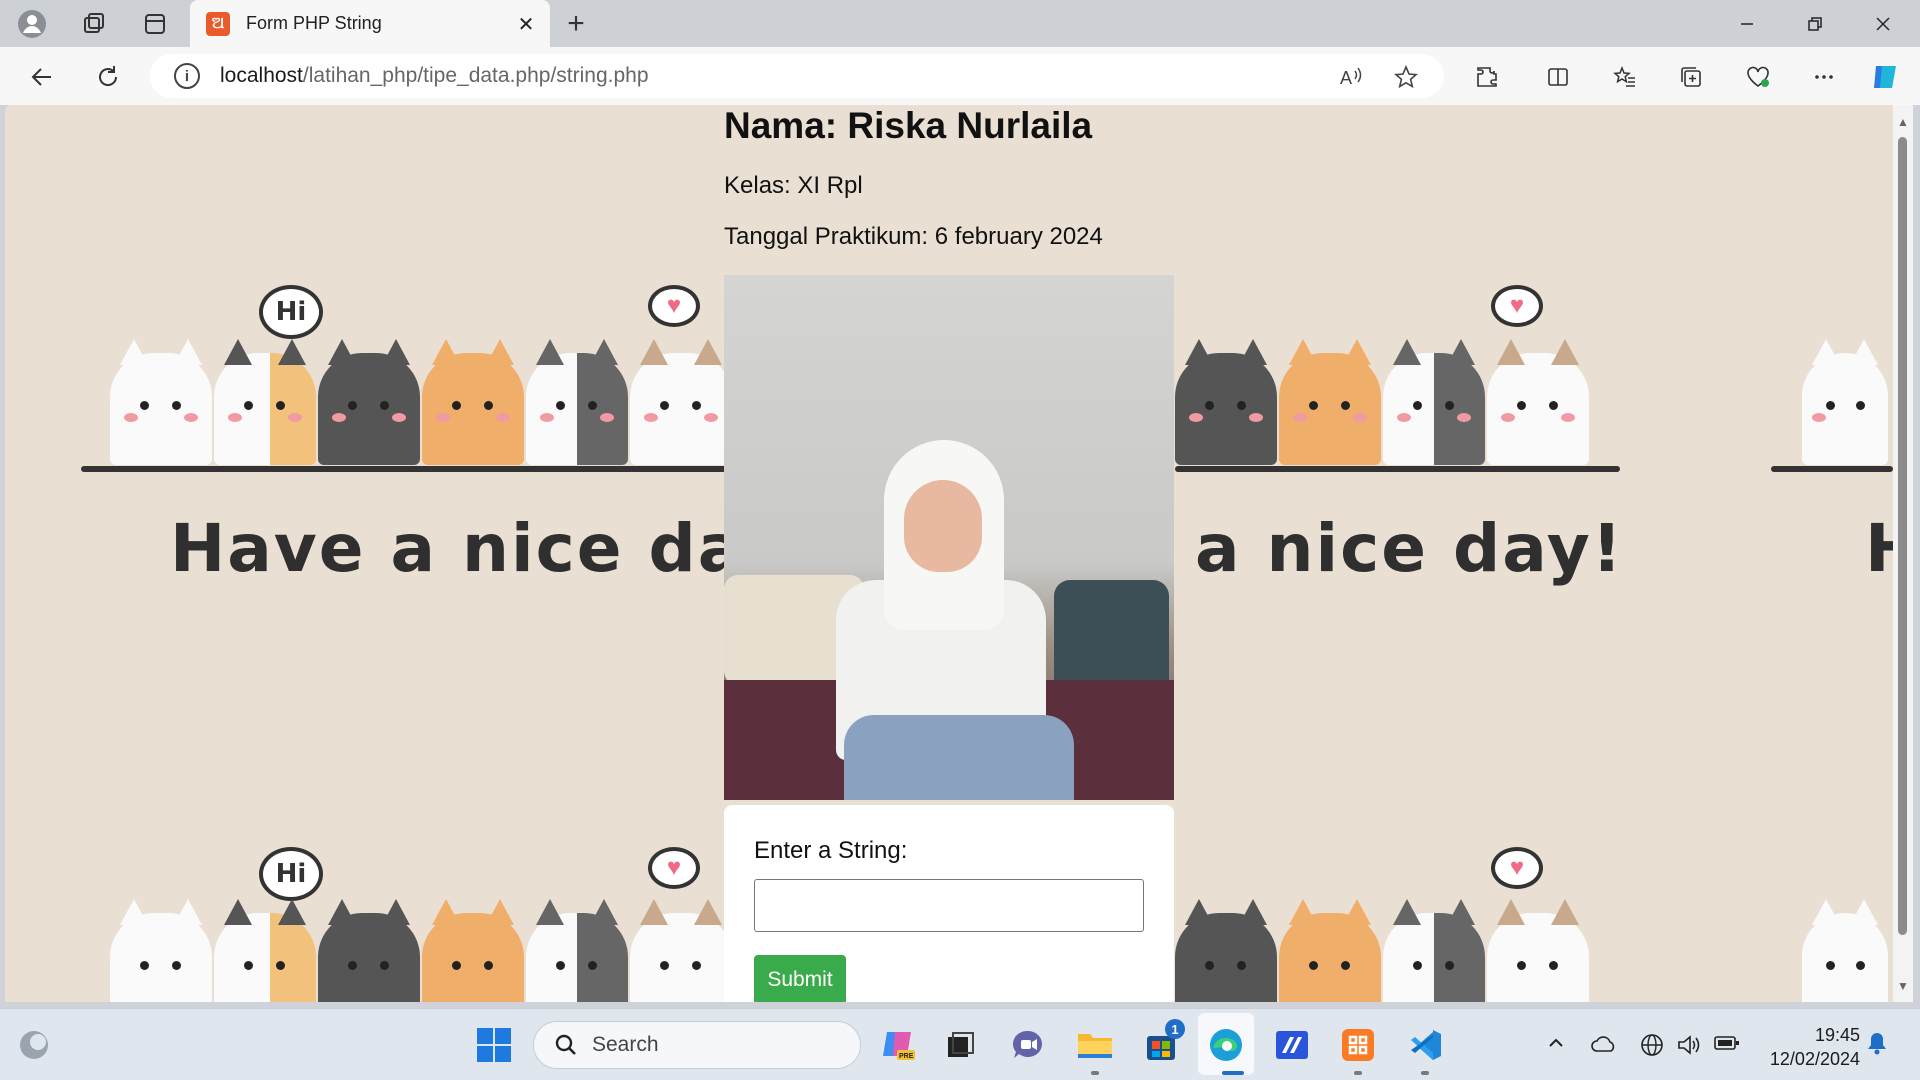  Describe the element at coordinates (1758, 77) in the screenshot. I see `browser-essentials-icon` at that location.